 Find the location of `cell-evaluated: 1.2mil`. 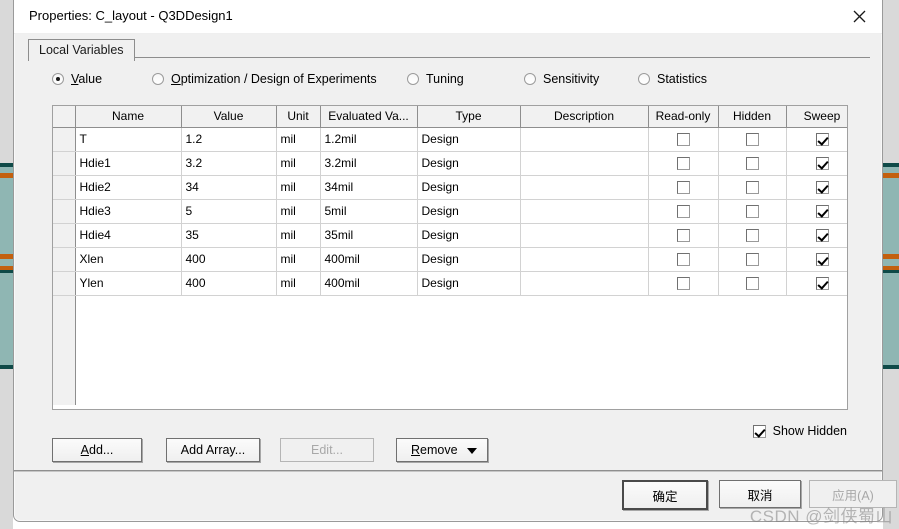

cell-evaluated: 1.2mil is located at coordinates (369, 139).